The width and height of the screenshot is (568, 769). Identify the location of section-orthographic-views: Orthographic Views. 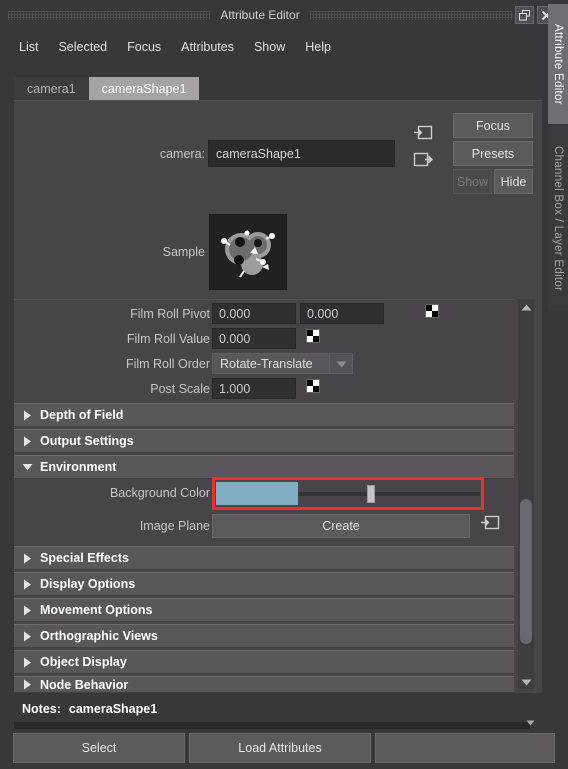
(264, 636).